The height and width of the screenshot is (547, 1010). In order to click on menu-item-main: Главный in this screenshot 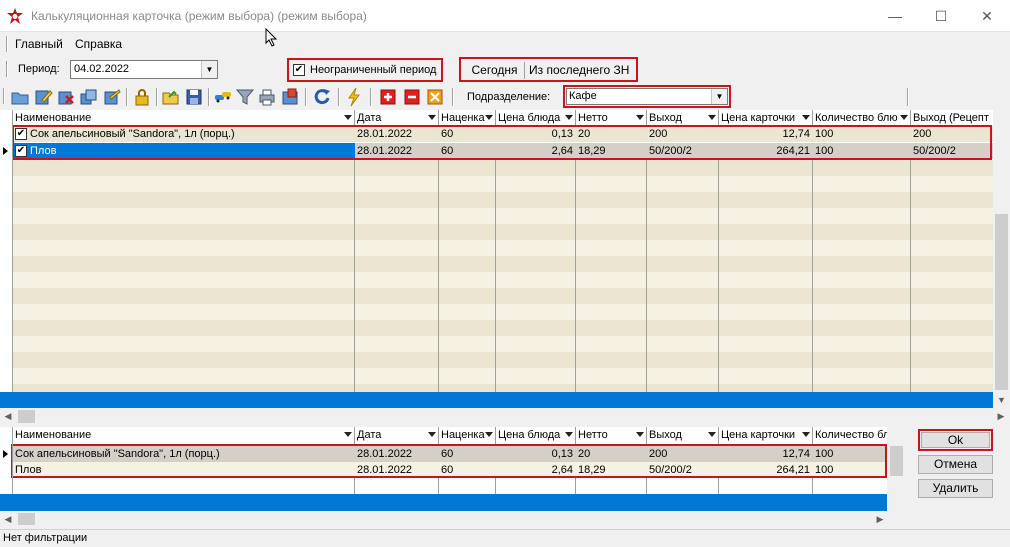, I will do `click(39, 44)`.